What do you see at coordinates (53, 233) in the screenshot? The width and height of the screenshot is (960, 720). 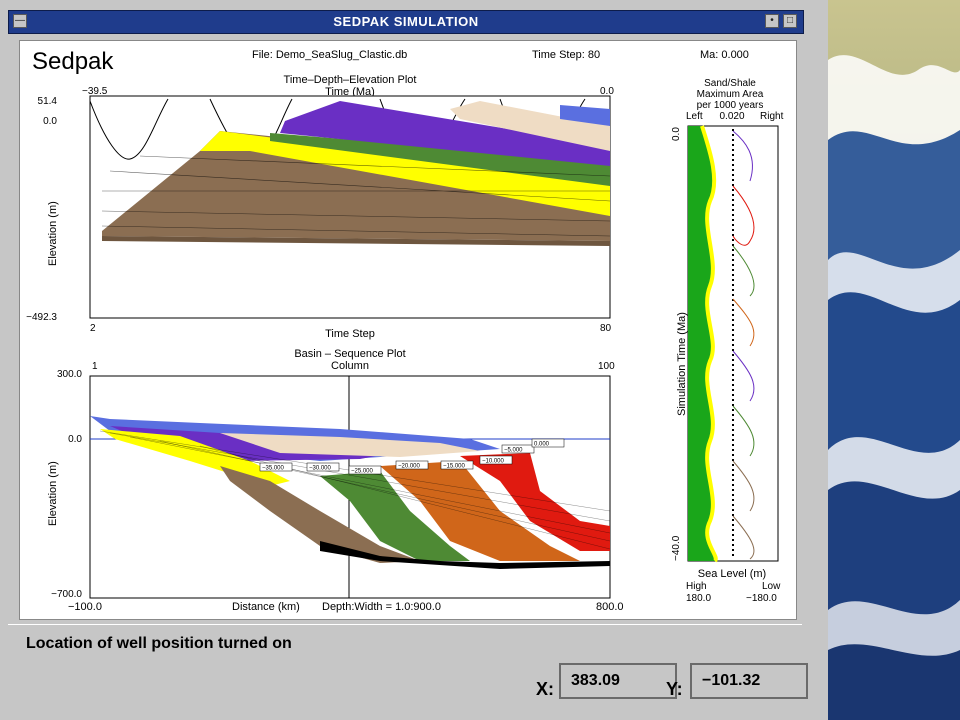 I see `plot1-y-axis-label: Elevation (m)` at bounding box center [53, 233].